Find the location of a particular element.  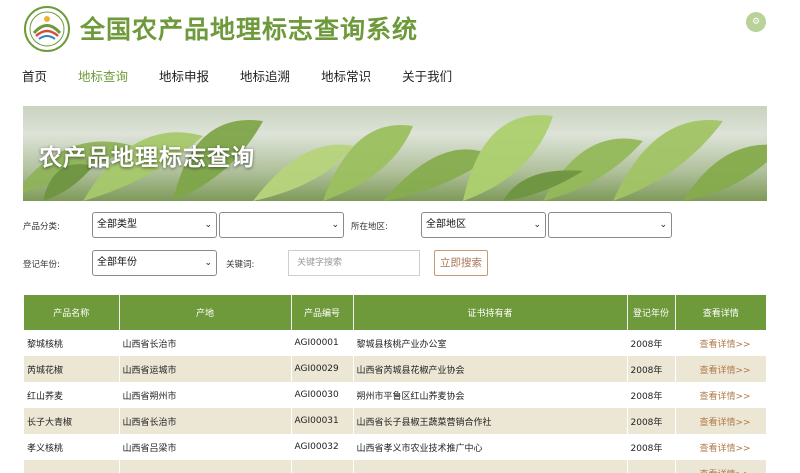

cell-origin: 山西省朔州市 is located at coordinates (205, 395).